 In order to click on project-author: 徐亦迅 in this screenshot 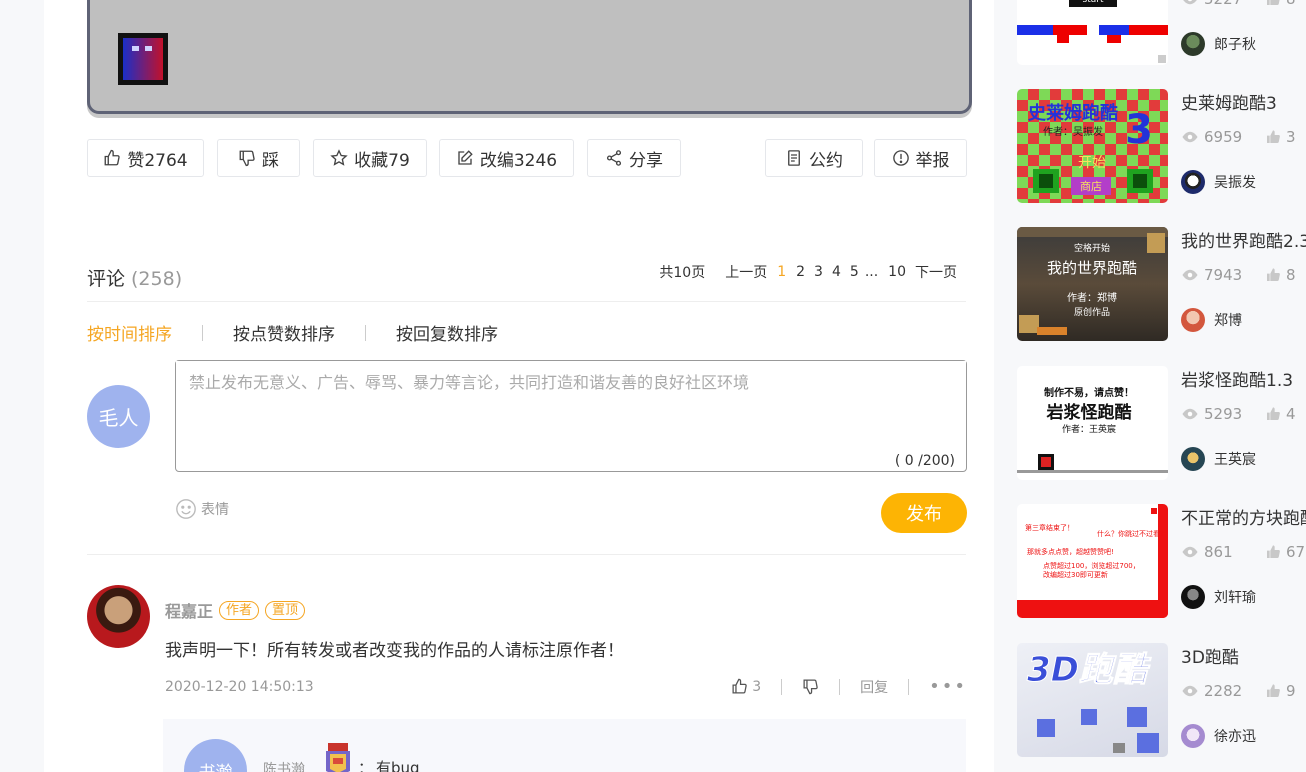, I will do `click(1218, 736)`.